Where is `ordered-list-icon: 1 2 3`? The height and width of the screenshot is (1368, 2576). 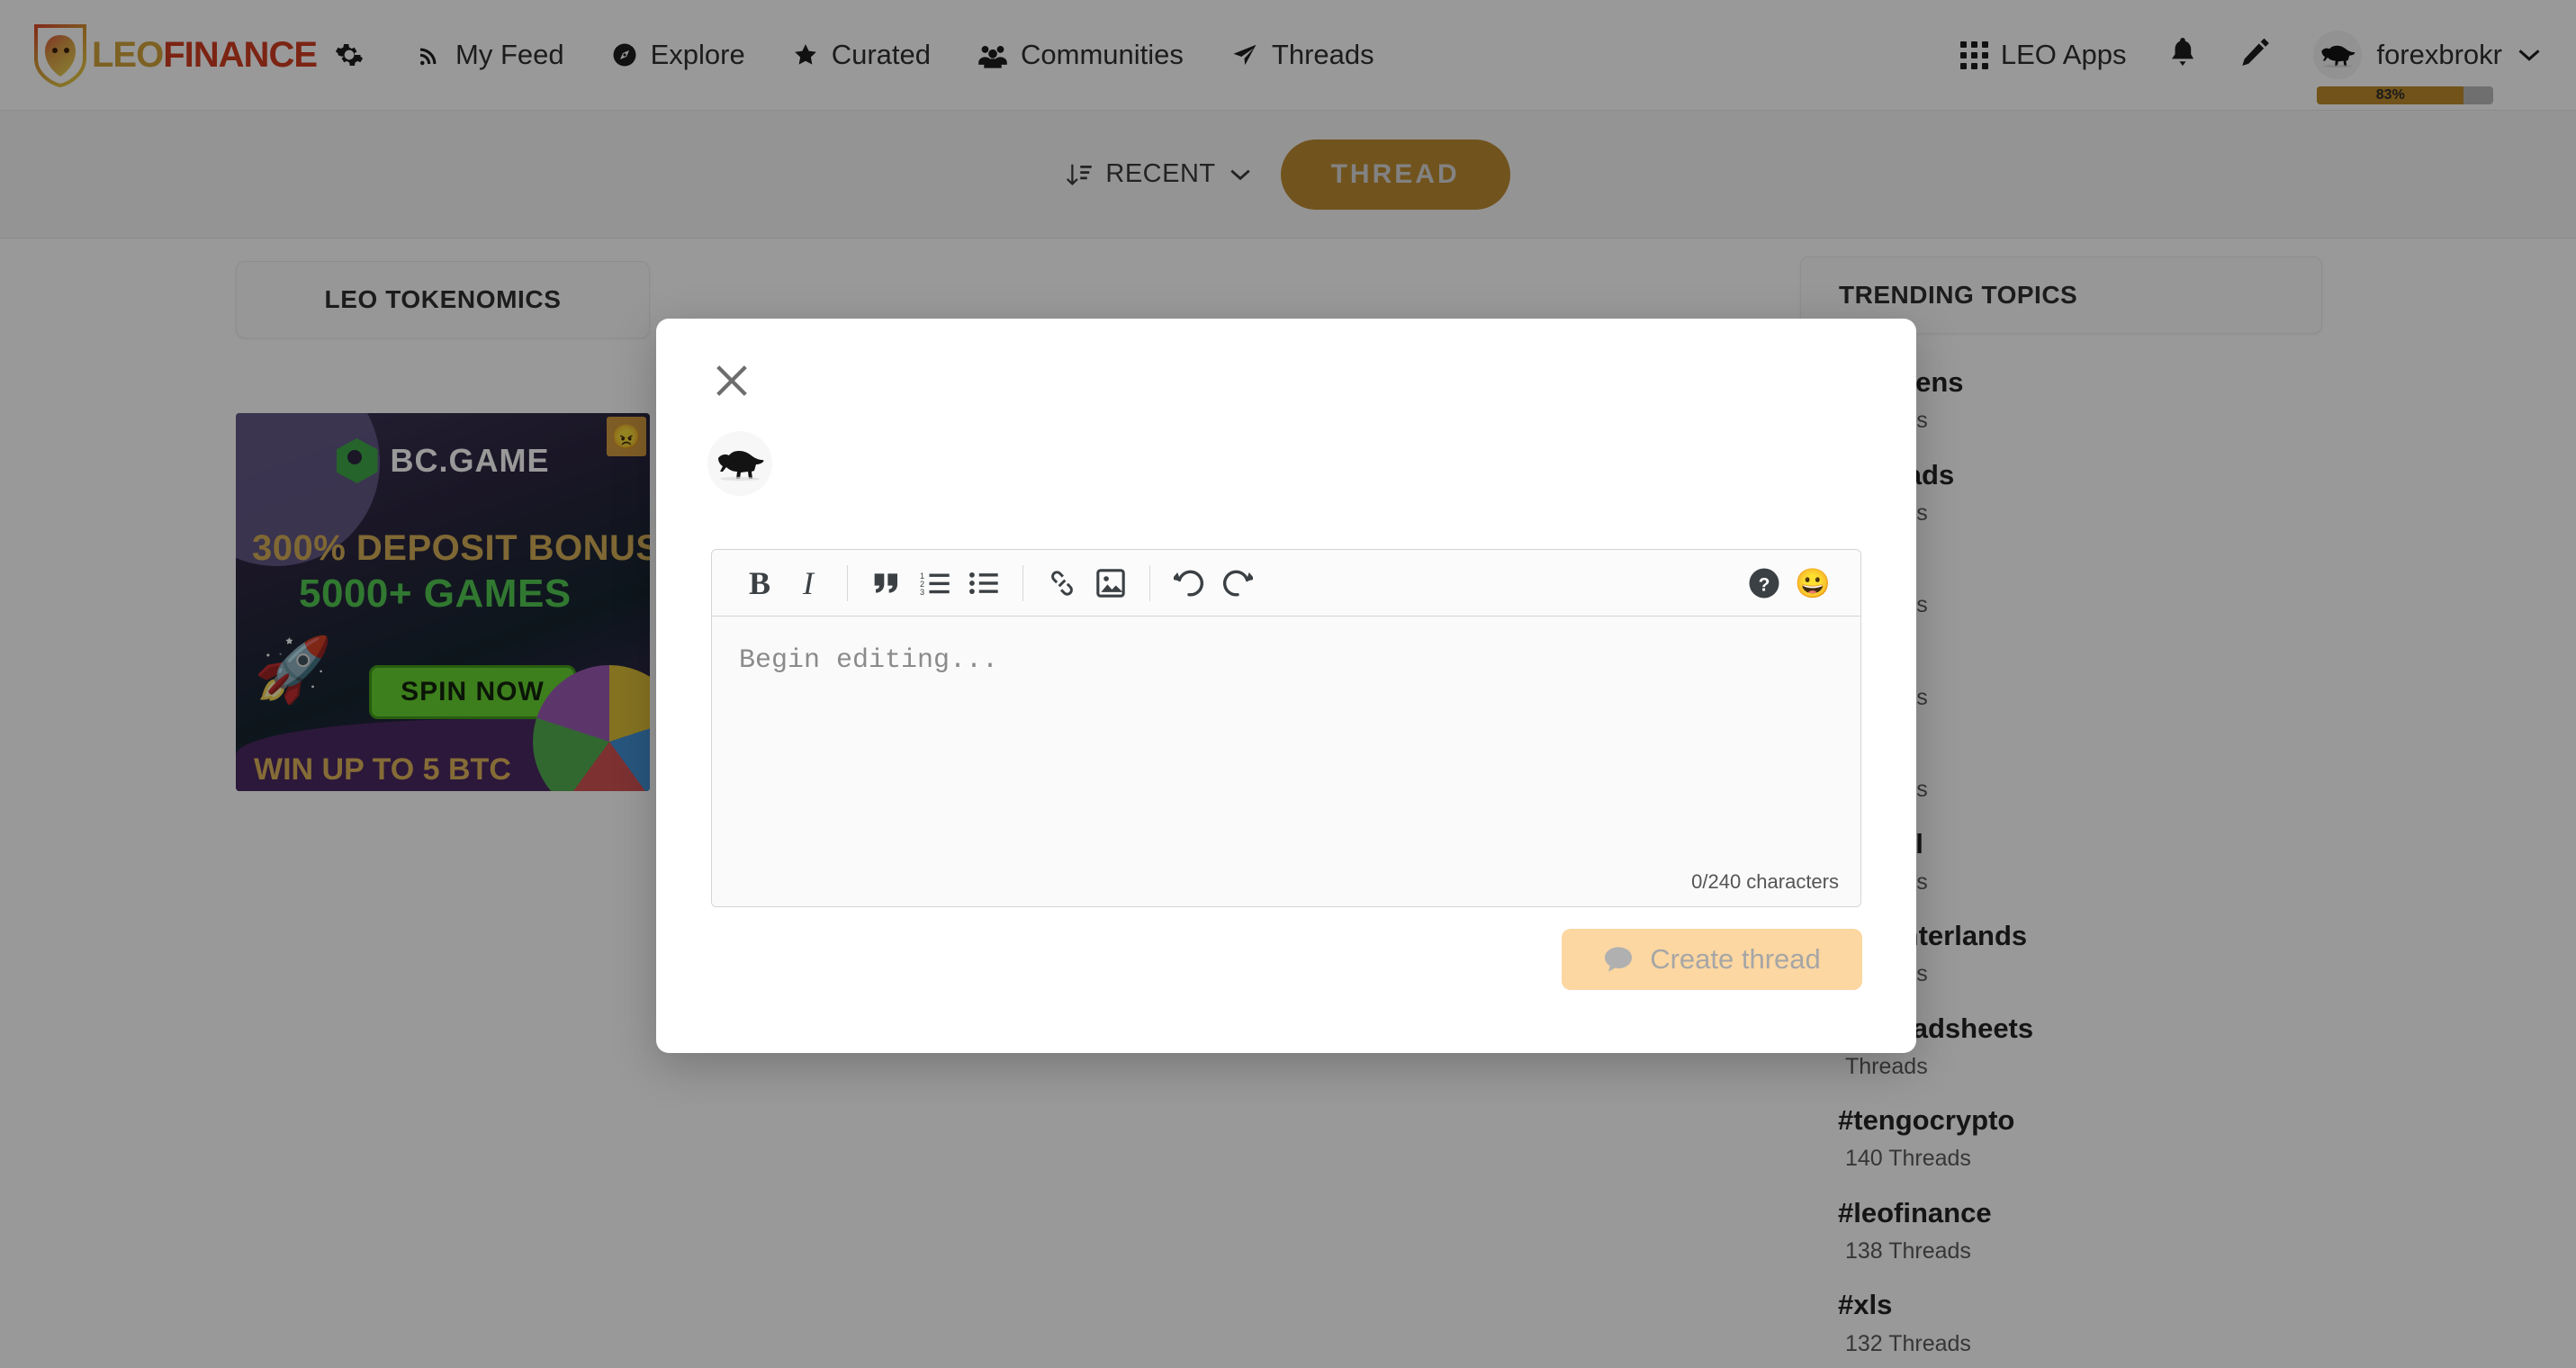 ordered-list-icon: 1 2 3 is located at coordinates (935, 584).